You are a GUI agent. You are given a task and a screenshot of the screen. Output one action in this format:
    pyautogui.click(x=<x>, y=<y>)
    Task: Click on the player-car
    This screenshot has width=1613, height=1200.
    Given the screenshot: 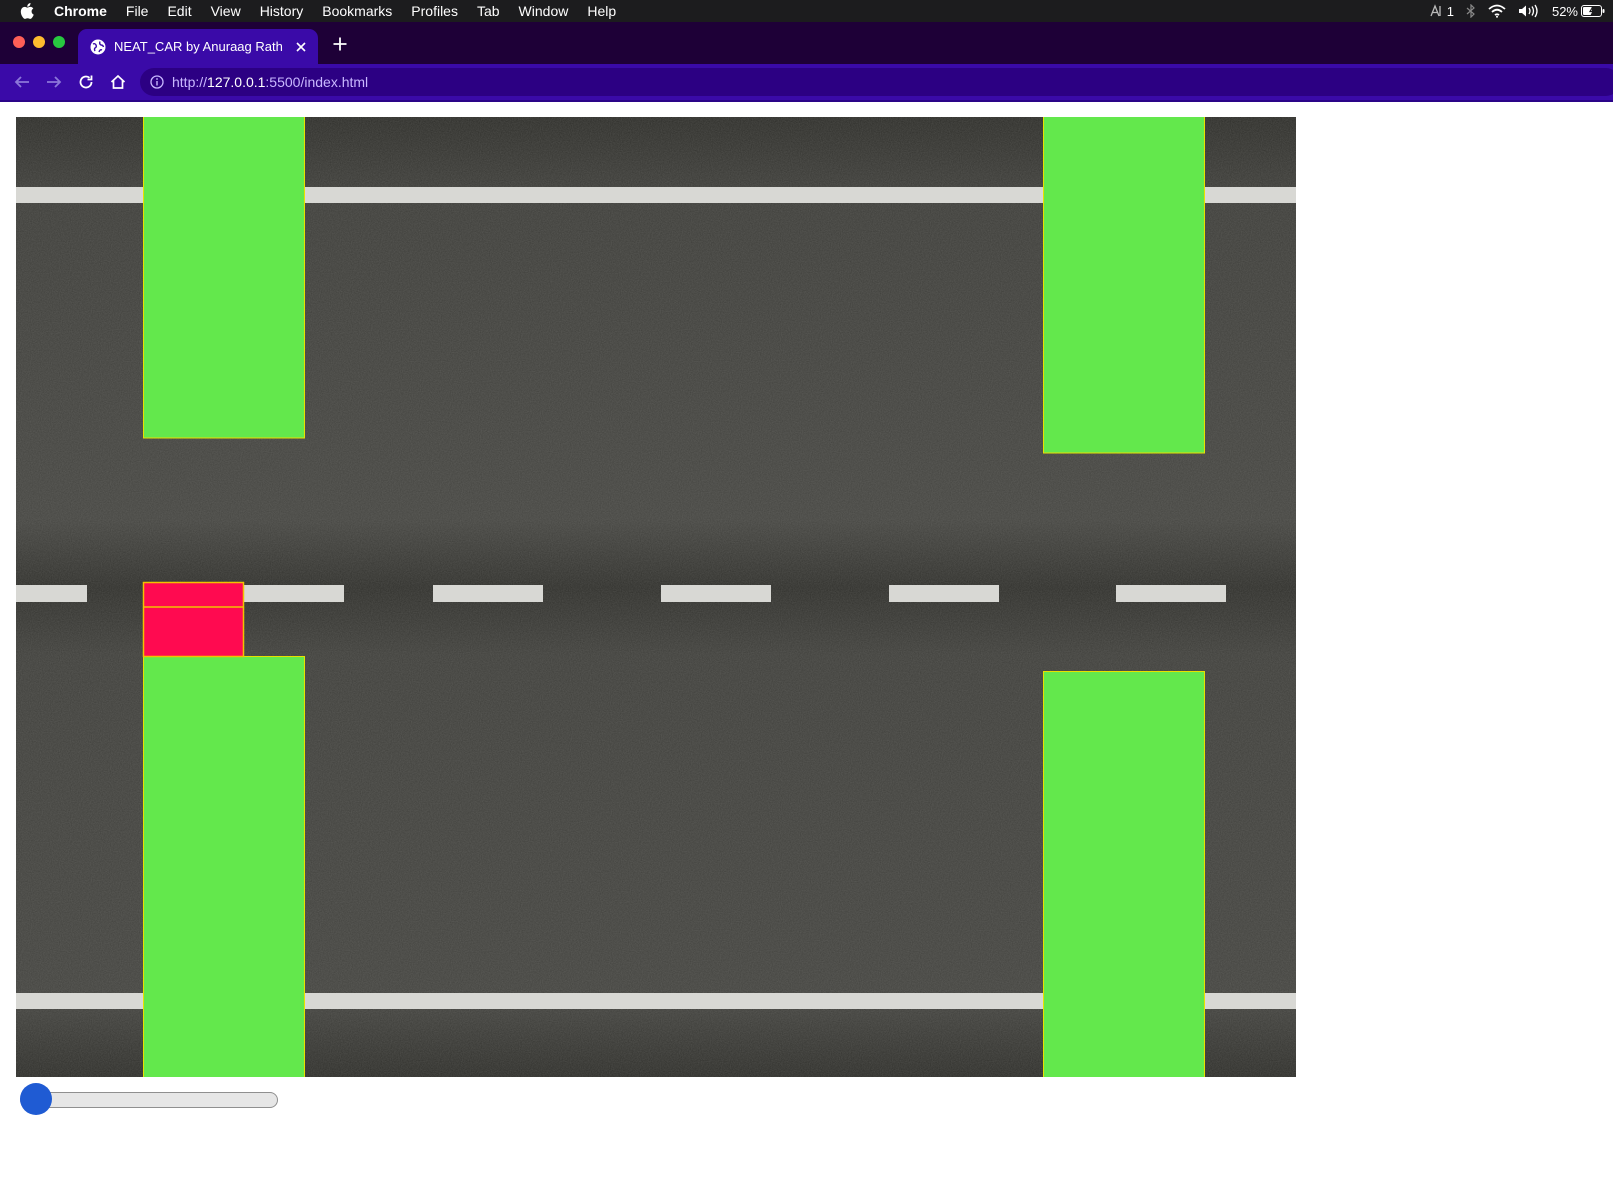 What is the action you would take?
    pyautogui.click(x=193, y=619)
    